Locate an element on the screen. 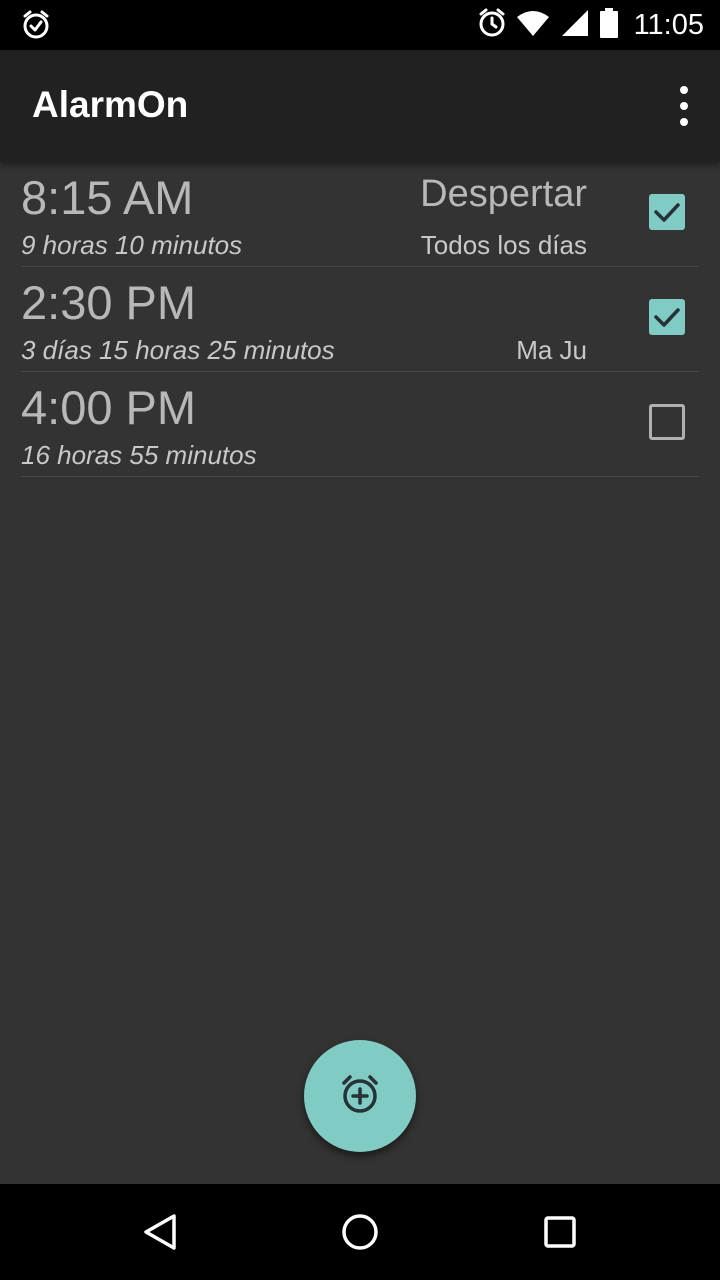 This screenshot has width=720, height=1280. alarm-time: 2:30 PM is located at coordinates (109, 302).